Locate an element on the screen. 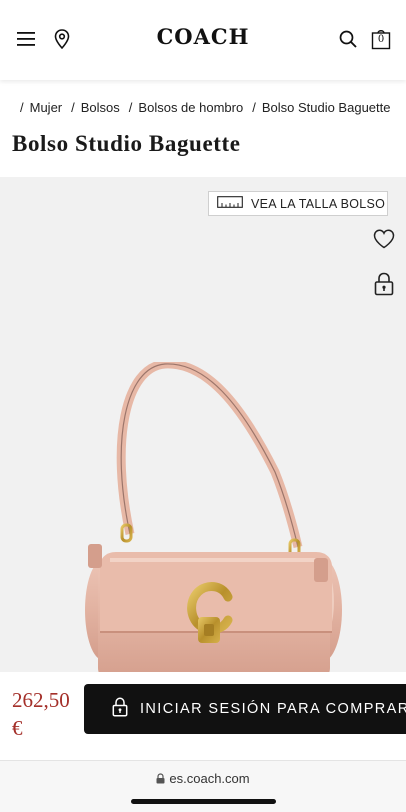 The width and height of the screenshot is (406, 812). site-header: COACH 0 is located at coordinates (203, 40).